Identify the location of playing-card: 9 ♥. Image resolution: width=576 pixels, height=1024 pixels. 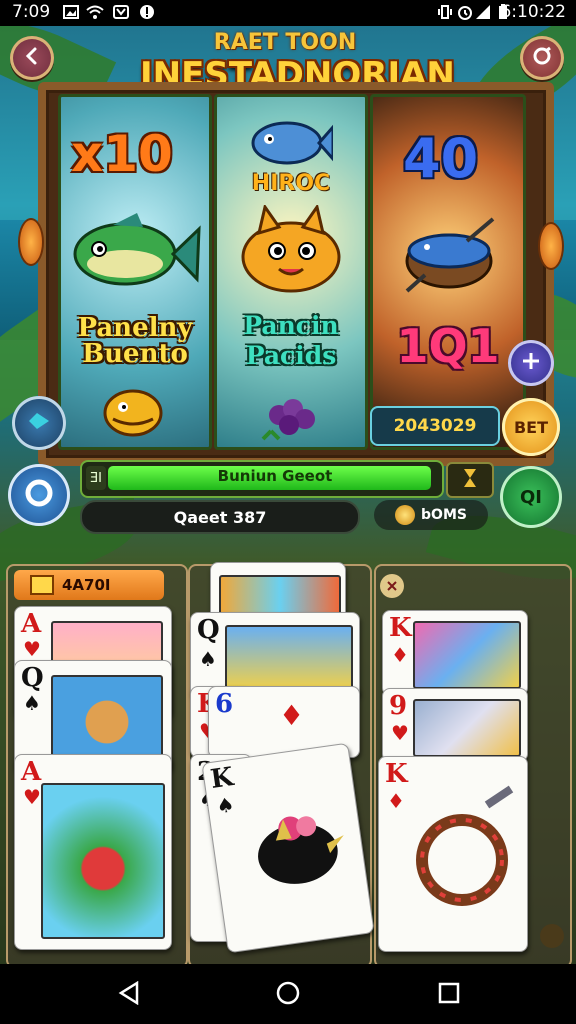
(455, 725).